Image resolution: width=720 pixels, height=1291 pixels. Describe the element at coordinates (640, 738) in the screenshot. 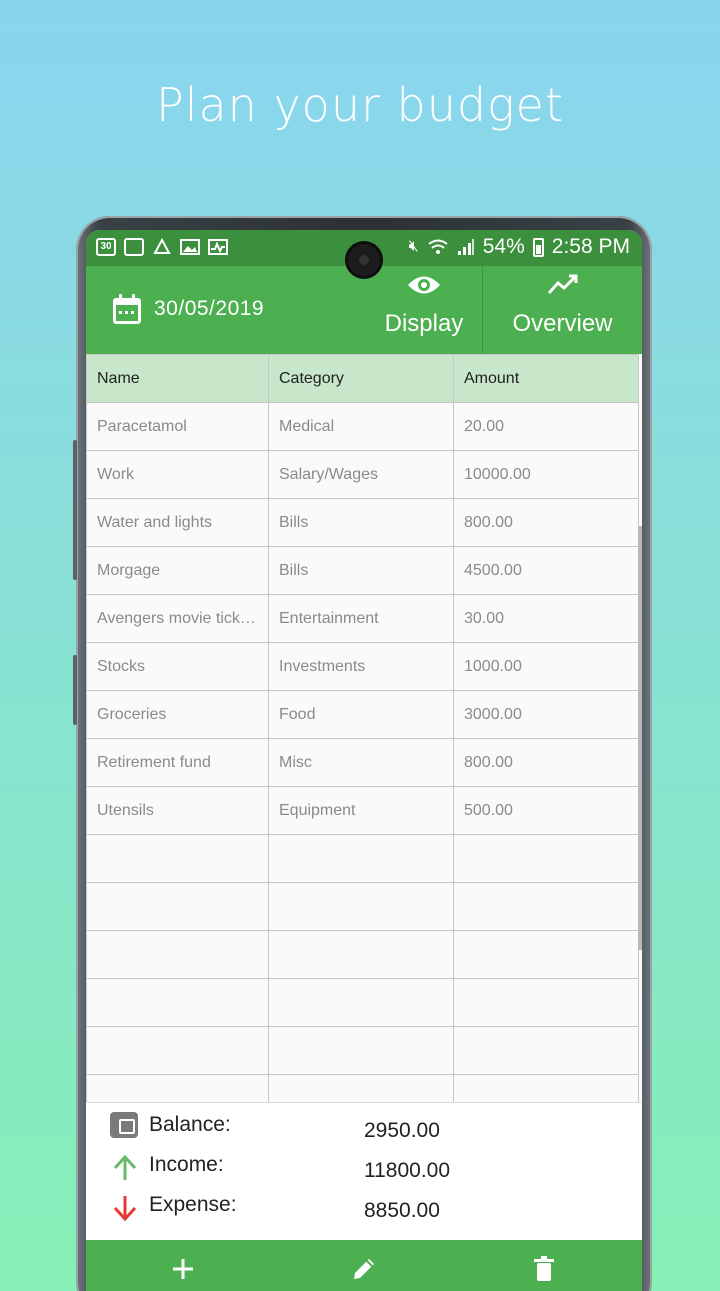

I see `table-scrollbar` at that location.